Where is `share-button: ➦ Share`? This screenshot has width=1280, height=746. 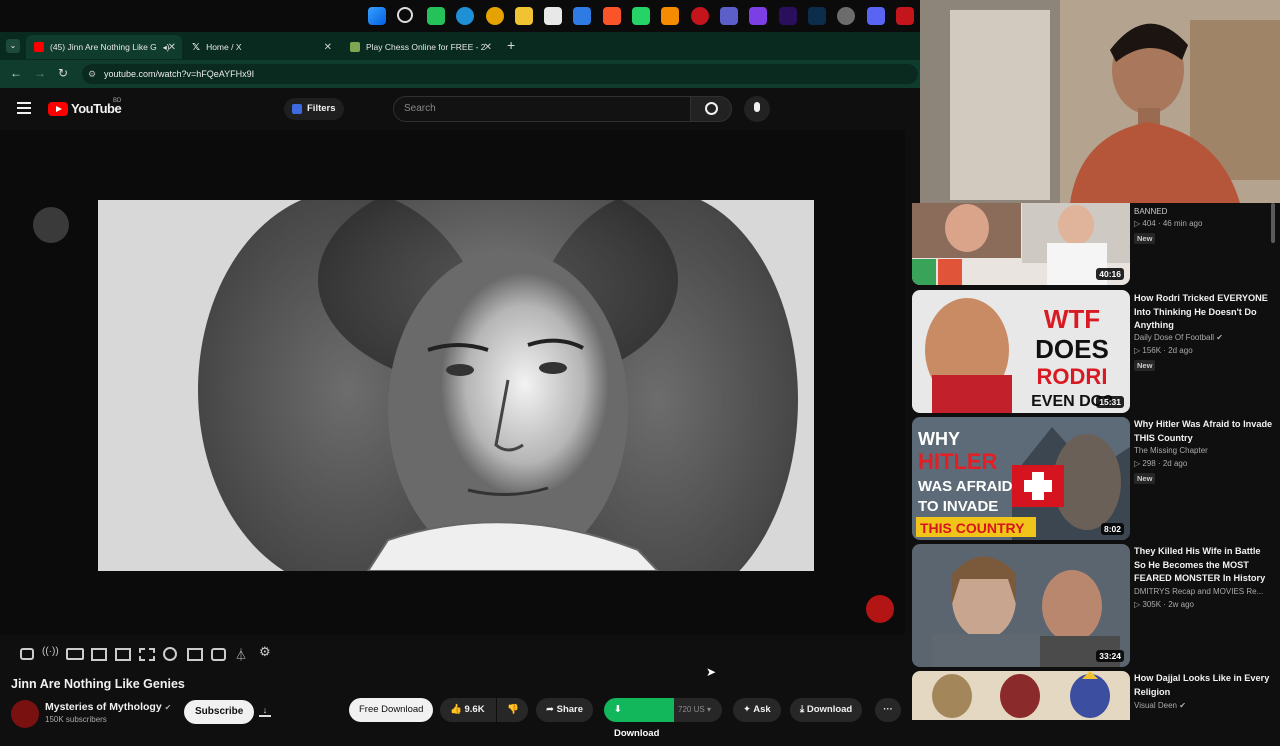
share-button: ➦ Share is located at coordinates (565, 710).